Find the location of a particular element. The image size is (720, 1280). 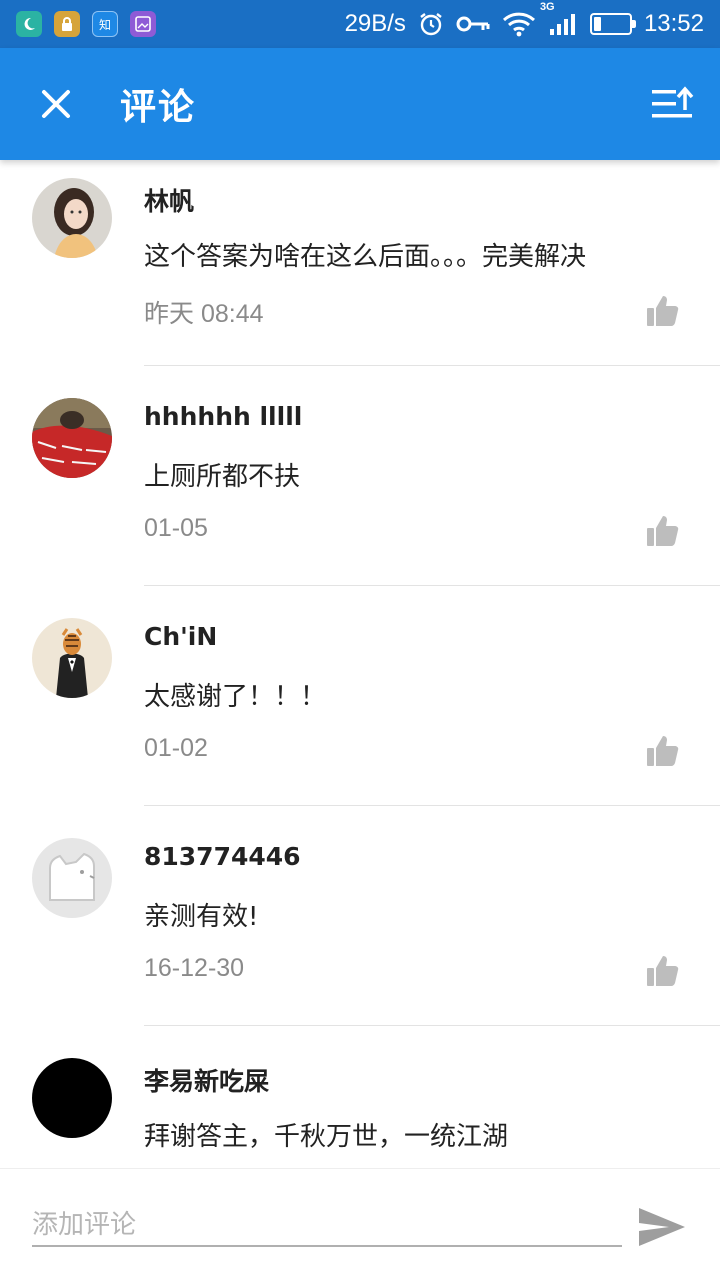

gallery-app-icon is located at coordinates (143, 24).